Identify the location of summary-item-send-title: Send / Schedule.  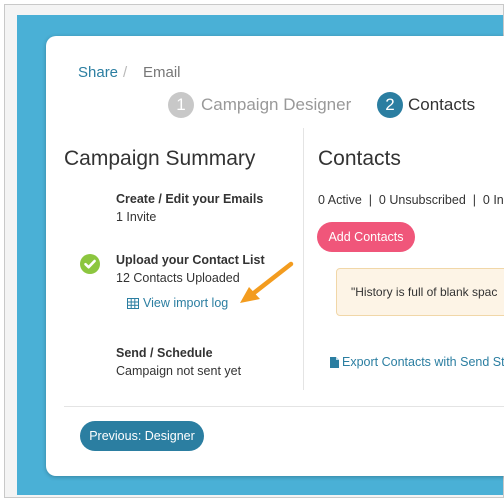
(164, 353).